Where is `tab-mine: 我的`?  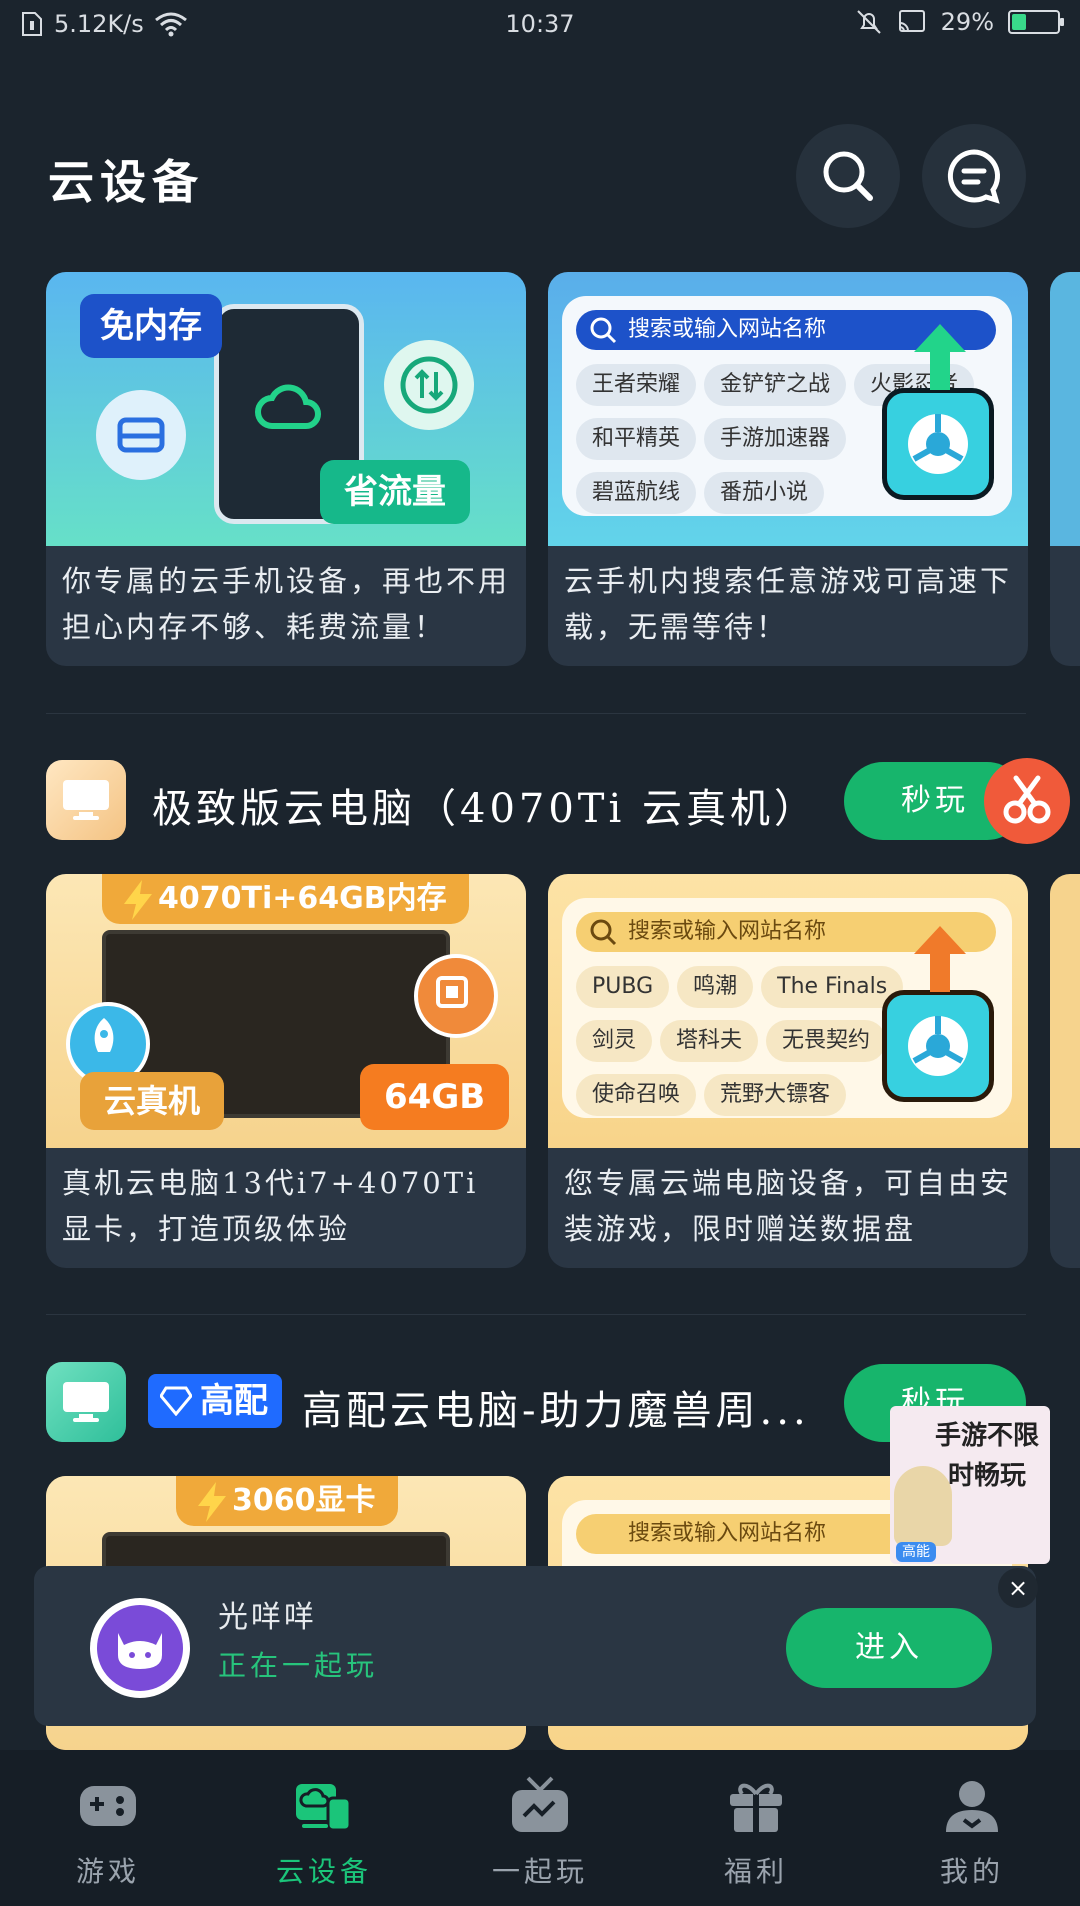
tab-mine: 我的 is located at coordinates (972, 1828).